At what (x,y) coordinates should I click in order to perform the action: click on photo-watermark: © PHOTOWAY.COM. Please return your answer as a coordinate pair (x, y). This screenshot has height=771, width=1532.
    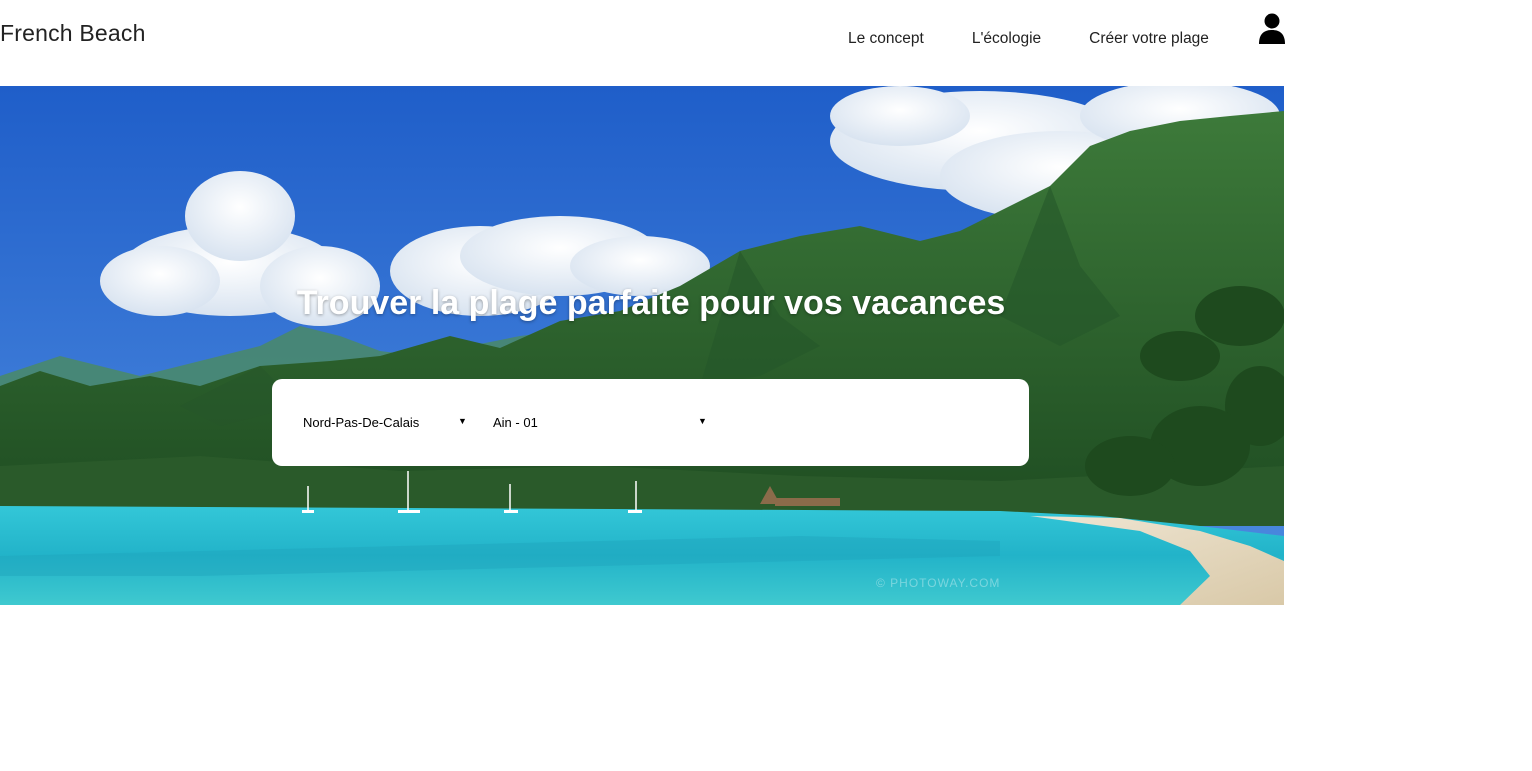
    Looking at the image, I should click on (938, 583).